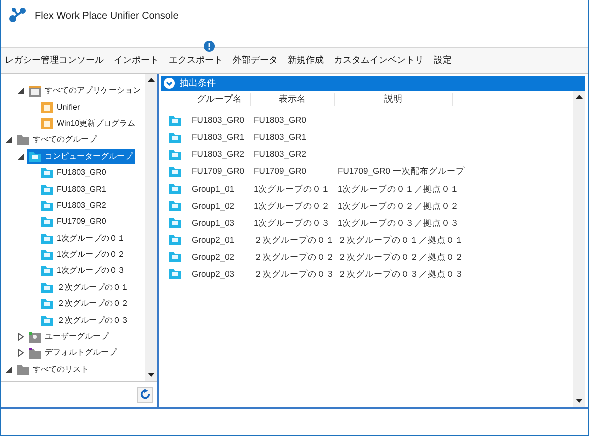  What do you see at coordinates (294, 257) in the screenshot?
I see `table-cell: ２次グループの０２` at bounding box center [294, 257].